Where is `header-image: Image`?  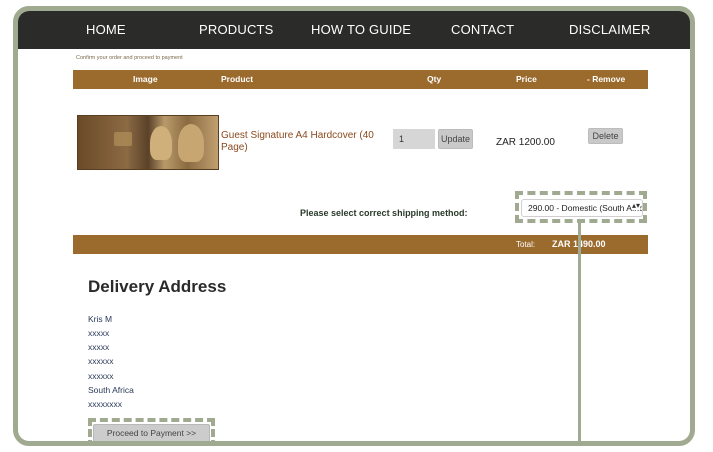
header-image: Image is located at coordinates (145, 79).